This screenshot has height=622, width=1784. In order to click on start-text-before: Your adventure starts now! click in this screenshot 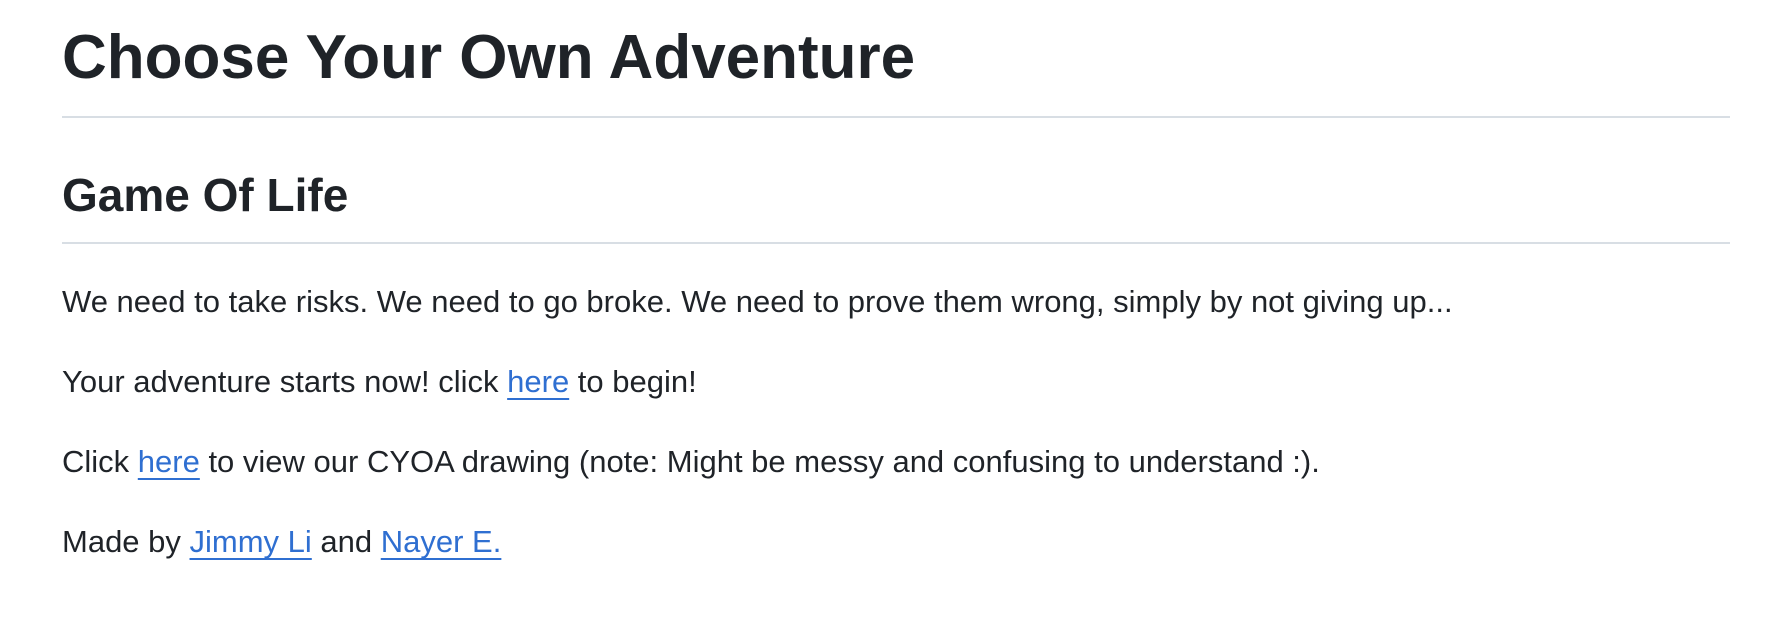, I will do `click(285, 381)`.